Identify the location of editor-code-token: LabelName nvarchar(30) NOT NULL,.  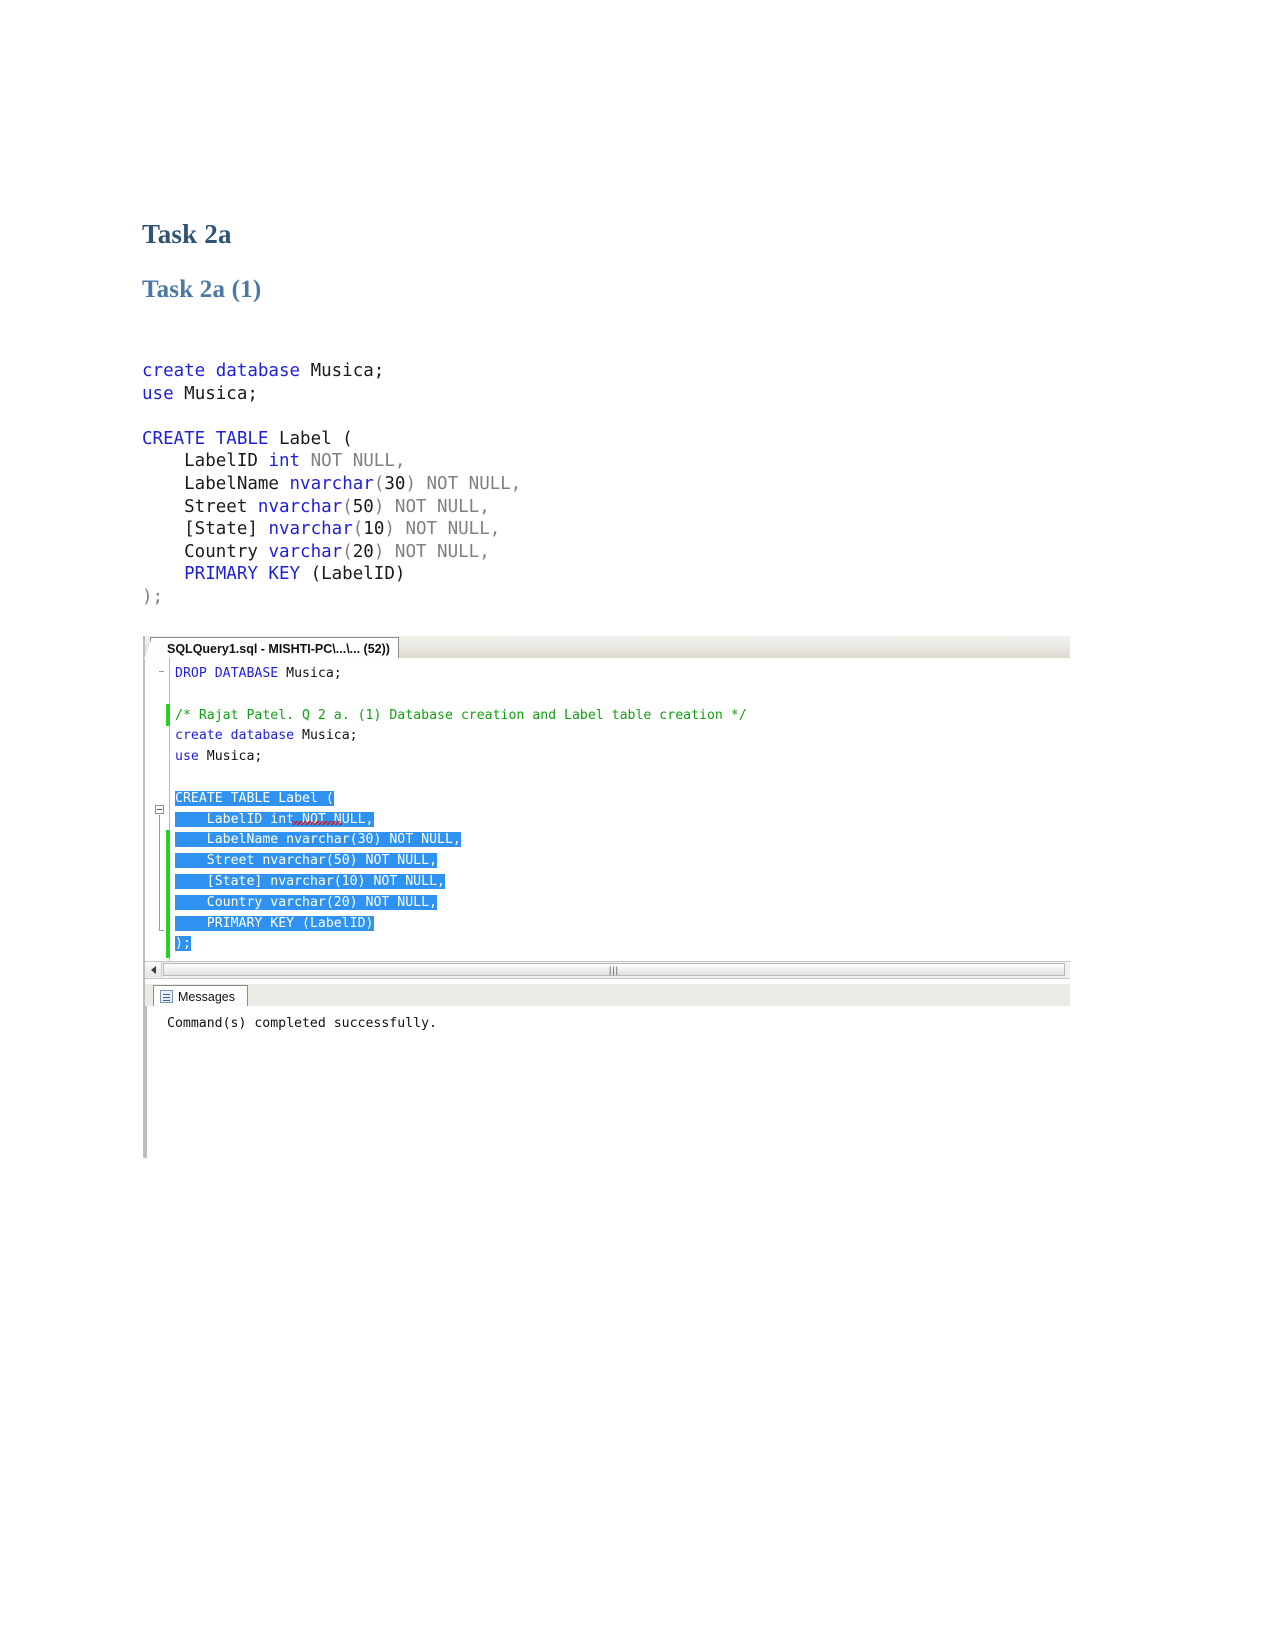
(318, 840).